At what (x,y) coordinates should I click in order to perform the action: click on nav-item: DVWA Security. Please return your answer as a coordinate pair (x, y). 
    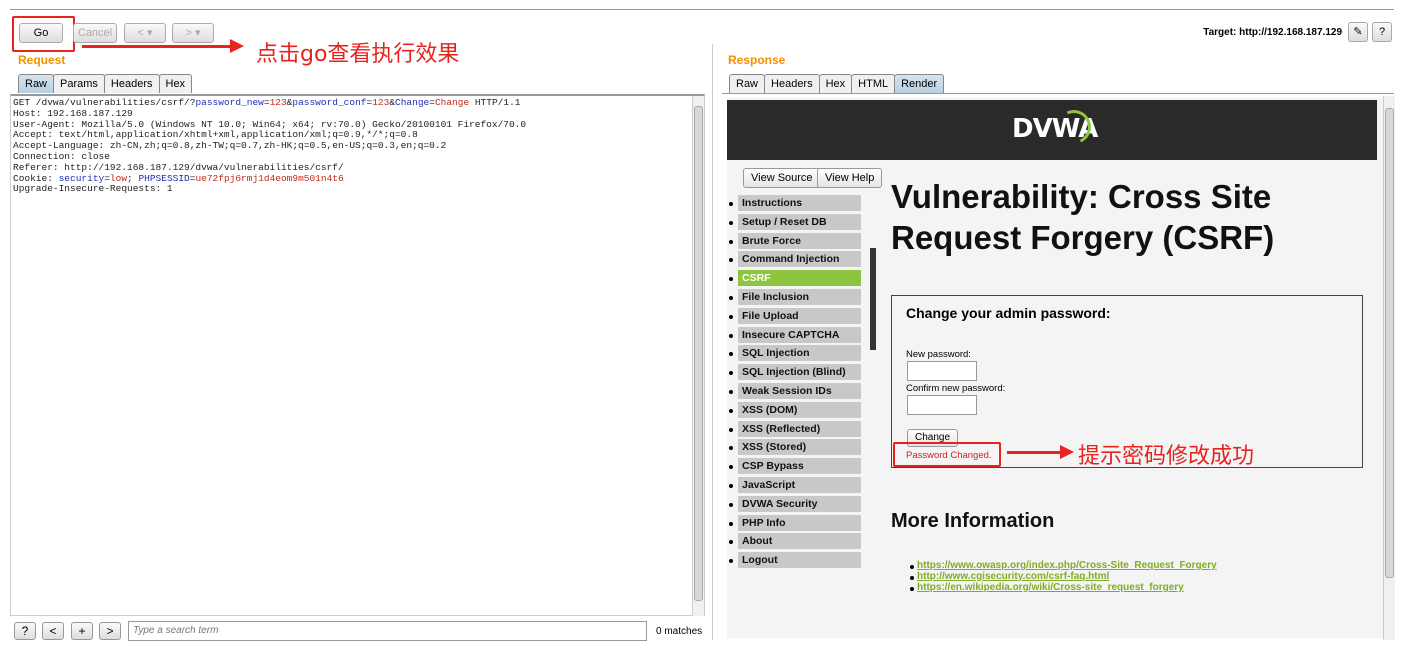
    Looking at the image, I should click on (795, 503).